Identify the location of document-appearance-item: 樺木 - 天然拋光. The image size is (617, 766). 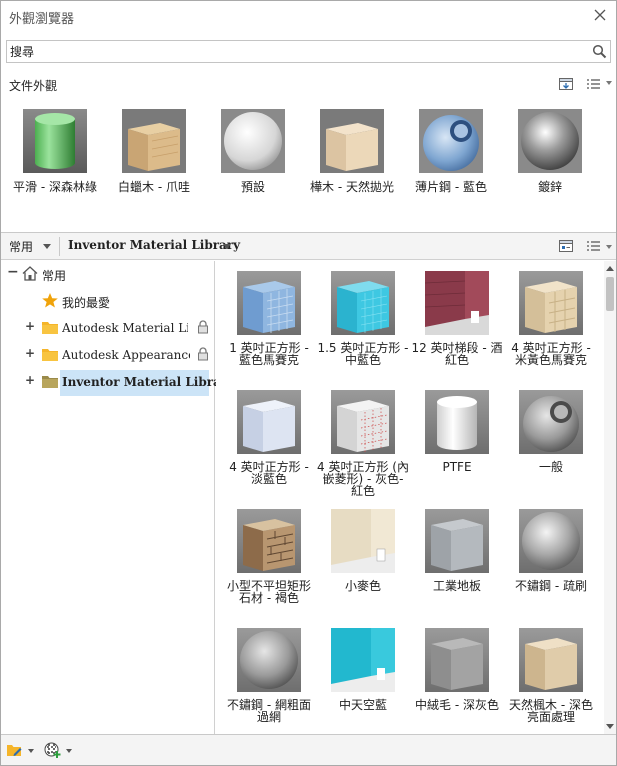
(352, 151).